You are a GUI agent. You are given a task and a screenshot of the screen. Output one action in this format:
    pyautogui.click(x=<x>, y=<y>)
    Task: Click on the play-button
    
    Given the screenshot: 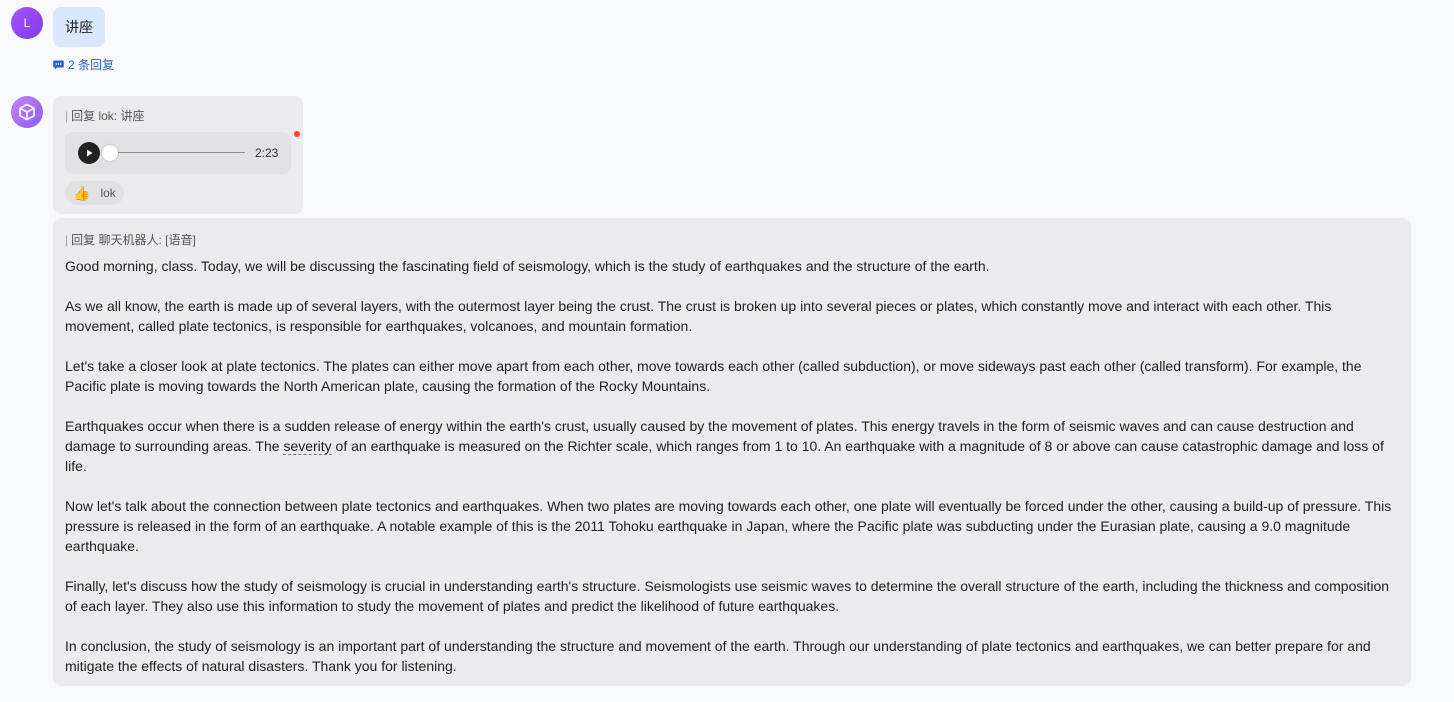 What is the action you would take?
    pyautogui.click(x=89, y=153)
    